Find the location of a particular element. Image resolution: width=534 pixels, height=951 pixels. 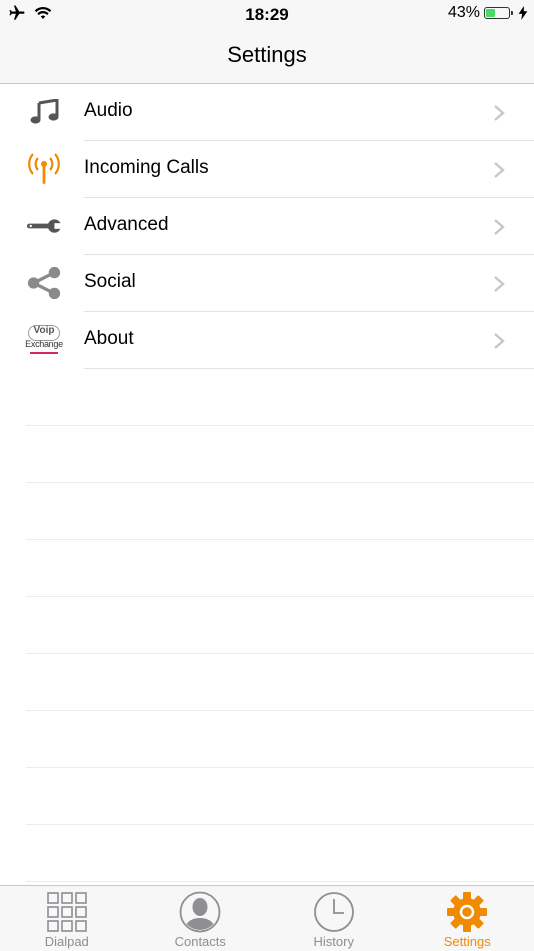

settings-item-audio: Audio is located at coordinates (267, 112).